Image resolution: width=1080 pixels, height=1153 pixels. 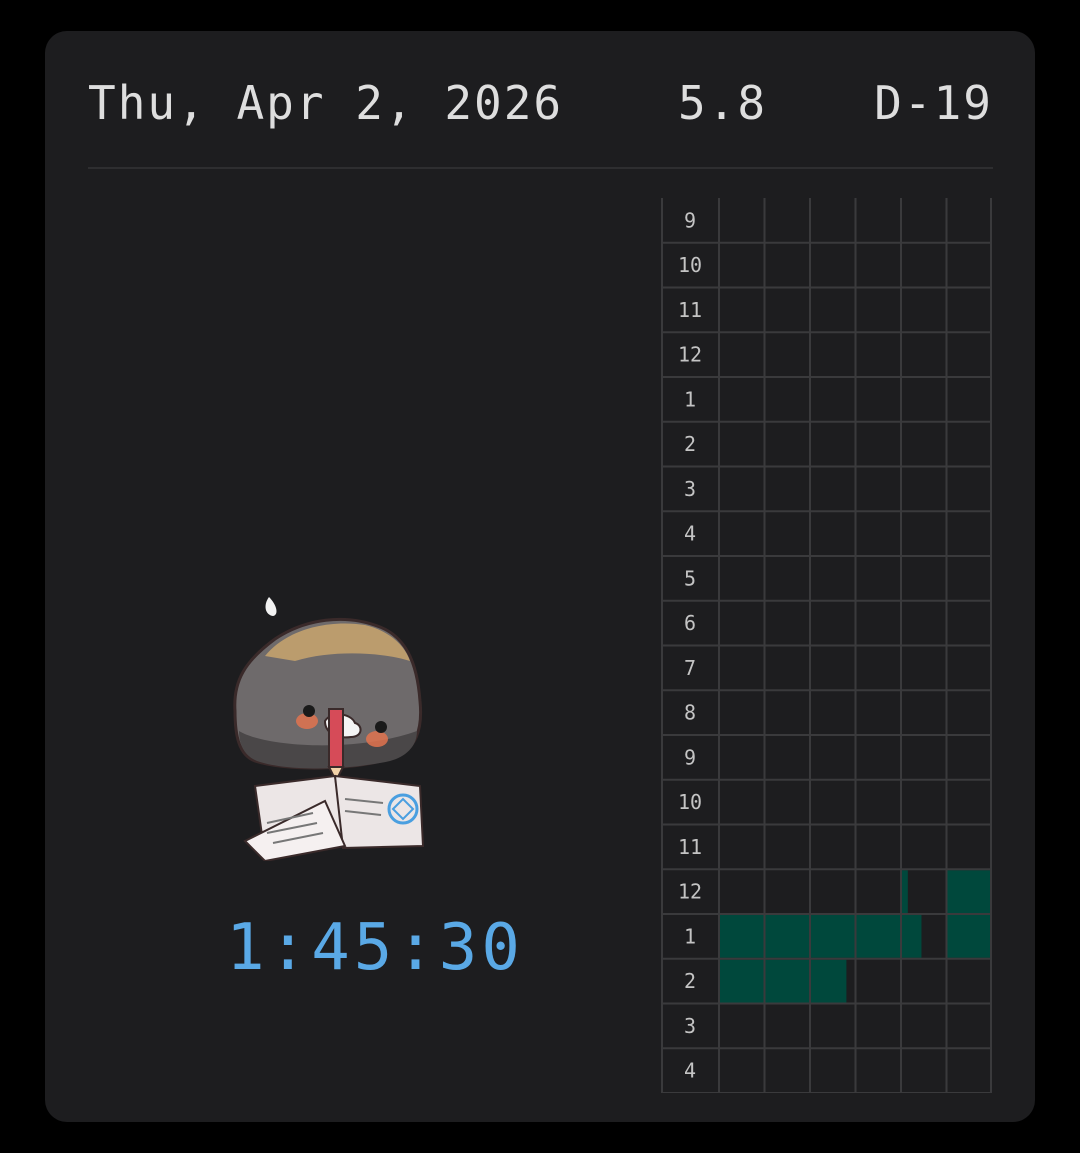 I want to click on header: Thu, Apr 2, 2026 5.8 D-19, so click(x=540, y=103).